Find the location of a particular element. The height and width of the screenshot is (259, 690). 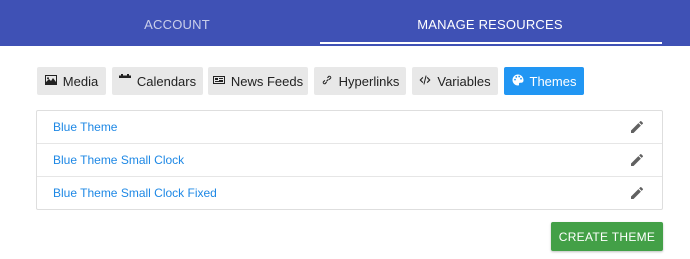

list-item: Blue Theme Small Clock Fixed is located at coordinates (349, 193).